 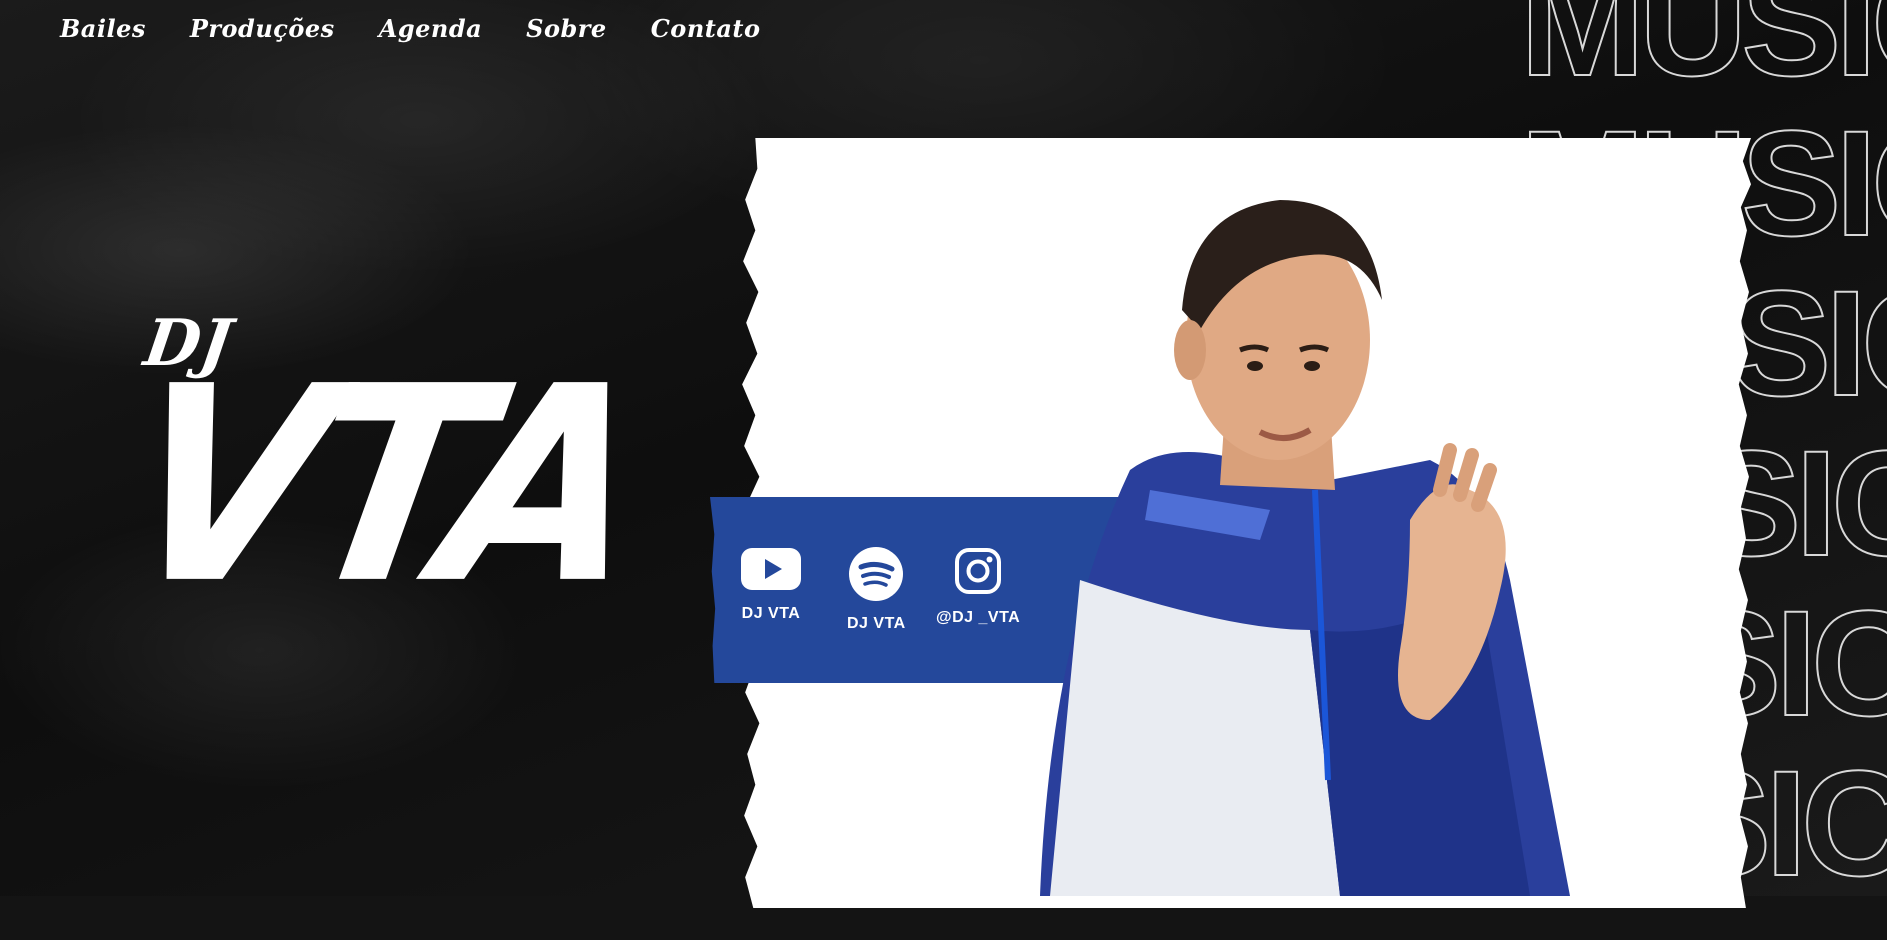 What do you see at coordinates (380, 485) in the screenshot?
I see `logo-vta-text: VTA` at bounding box center [380, 485].